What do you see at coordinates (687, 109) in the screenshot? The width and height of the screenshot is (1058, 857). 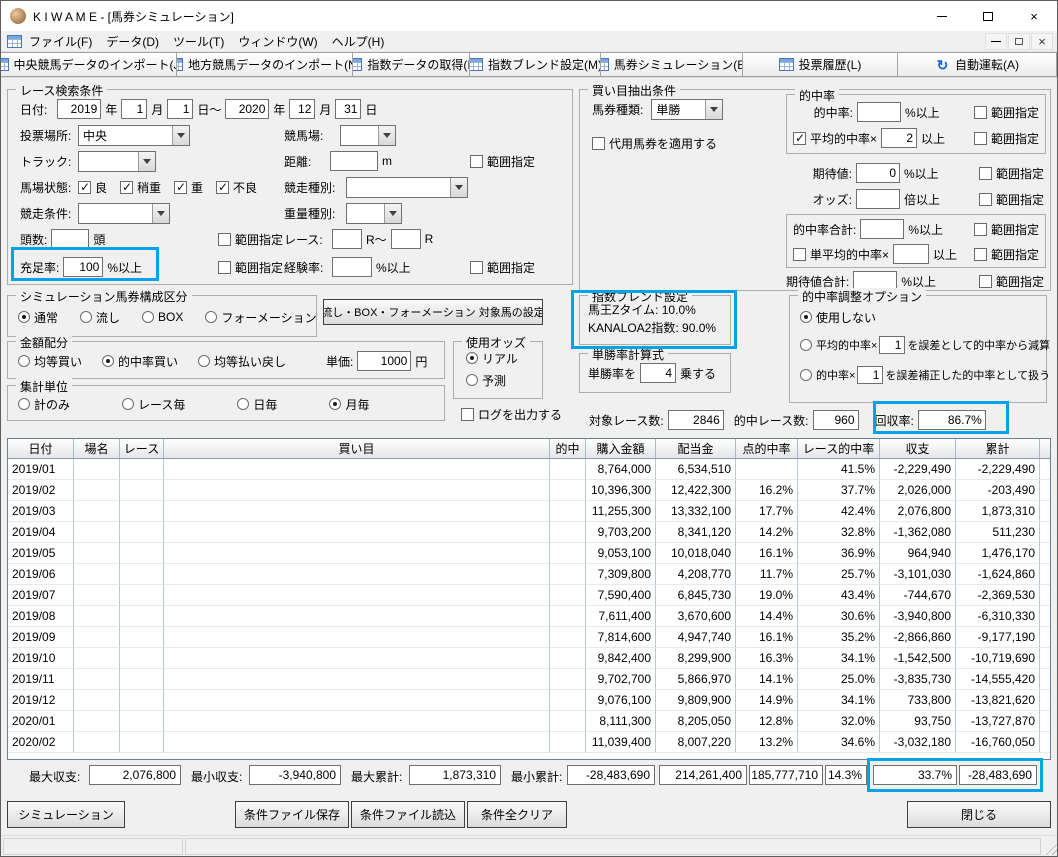 I see `ticket-type-select: 単勝` at bounding box center [687, 109].